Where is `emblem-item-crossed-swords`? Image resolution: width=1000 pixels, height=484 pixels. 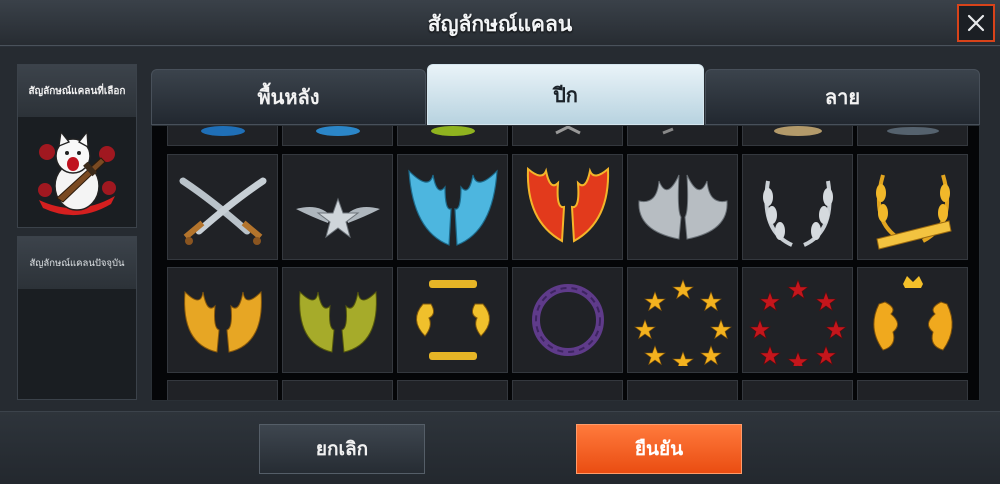 emblem-item-crossed-swords is located at coordinates (222, 207).